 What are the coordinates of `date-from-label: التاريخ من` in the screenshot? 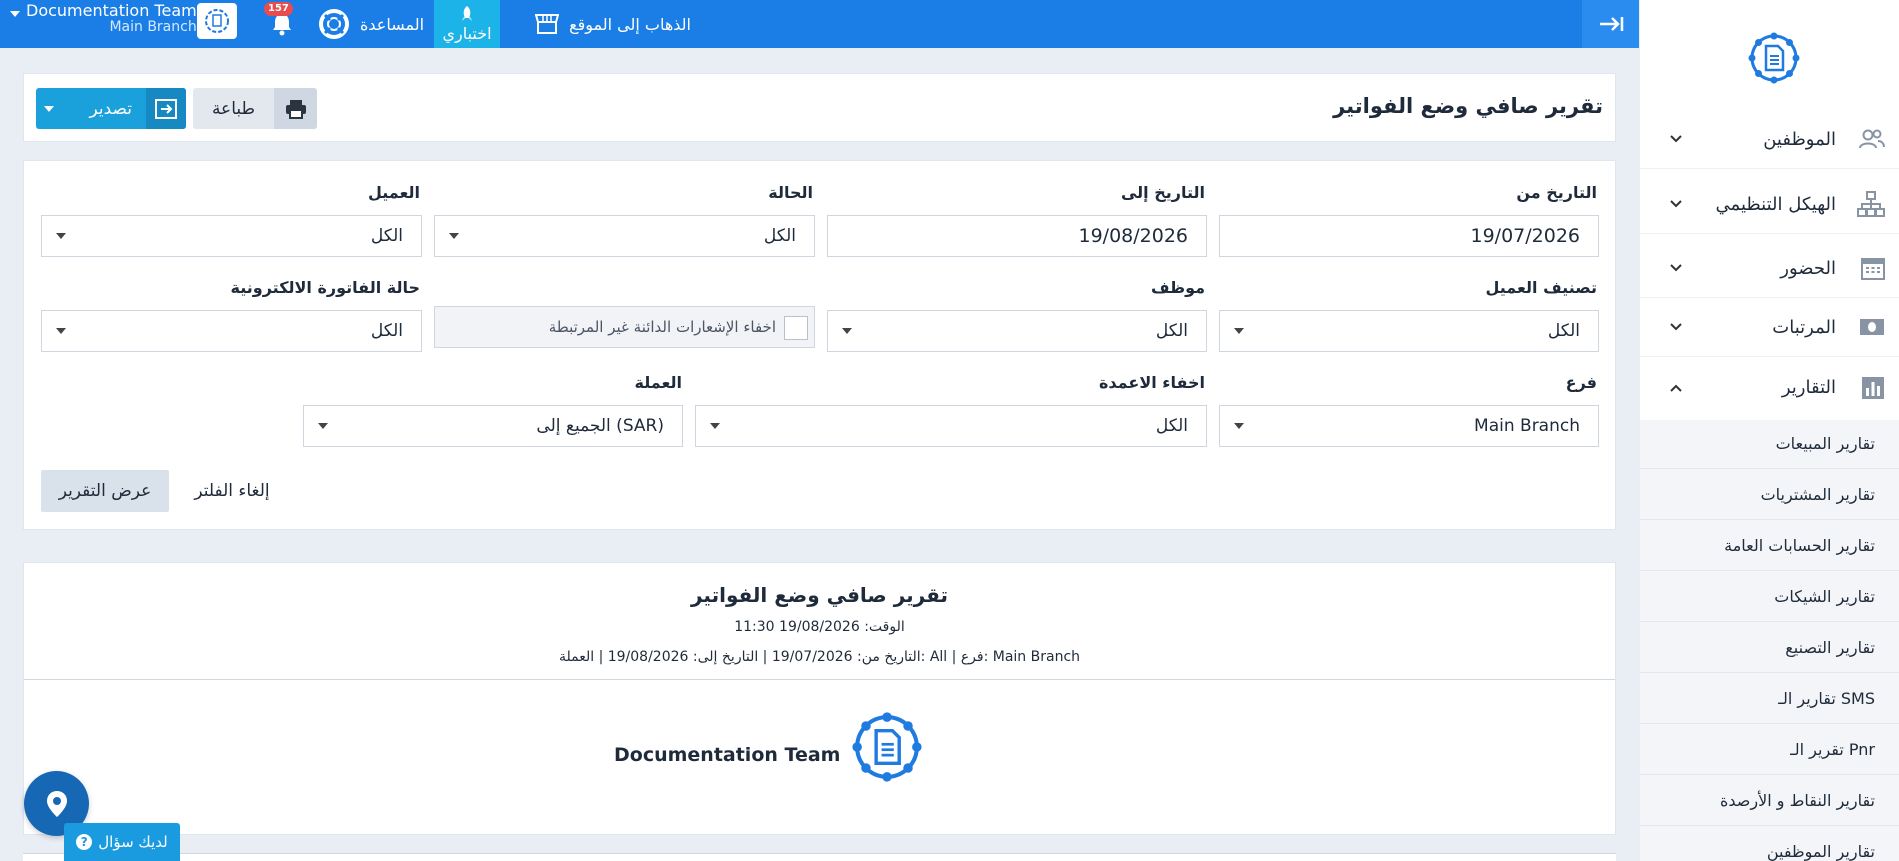 It's located at (1556, 192).